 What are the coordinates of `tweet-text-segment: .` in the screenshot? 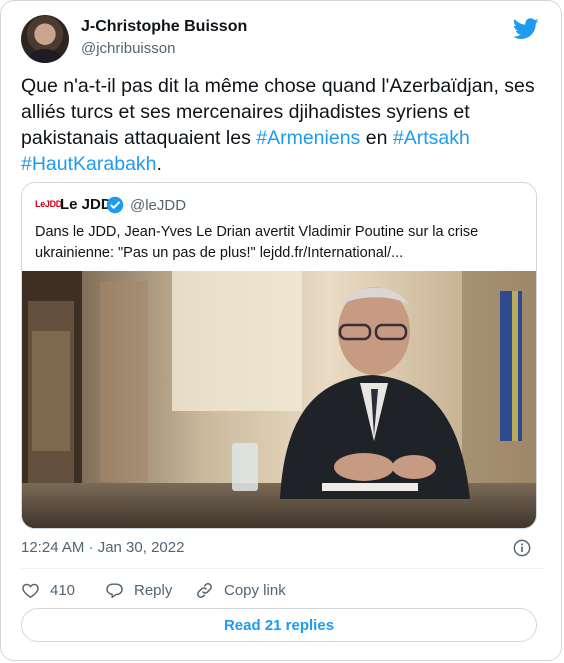 It's located at (159, 164).